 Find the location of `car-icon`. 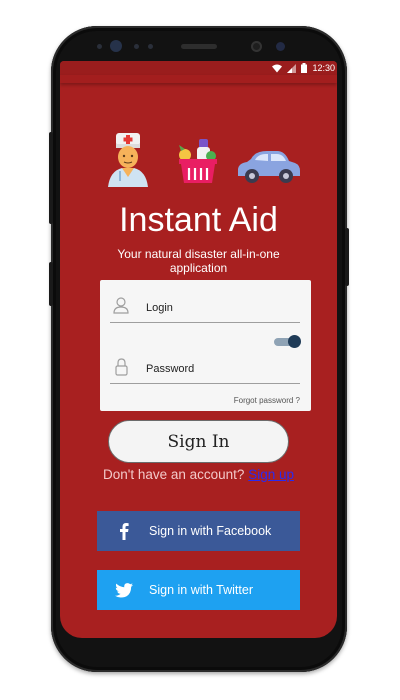

car-icon is located at coordinates (269, 167).